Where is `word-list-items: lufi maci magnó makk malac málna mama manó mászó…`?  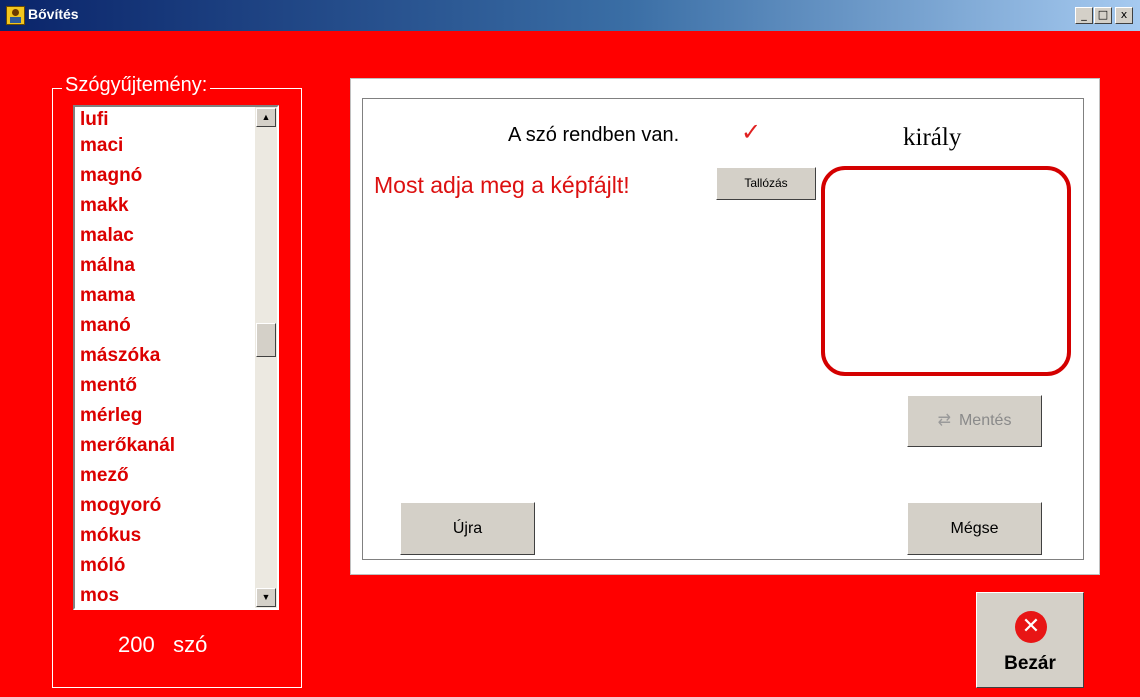 word-list-items: lufi maci magnó makk malac málna mama manó mászó… is located at coordinates (176, 358).